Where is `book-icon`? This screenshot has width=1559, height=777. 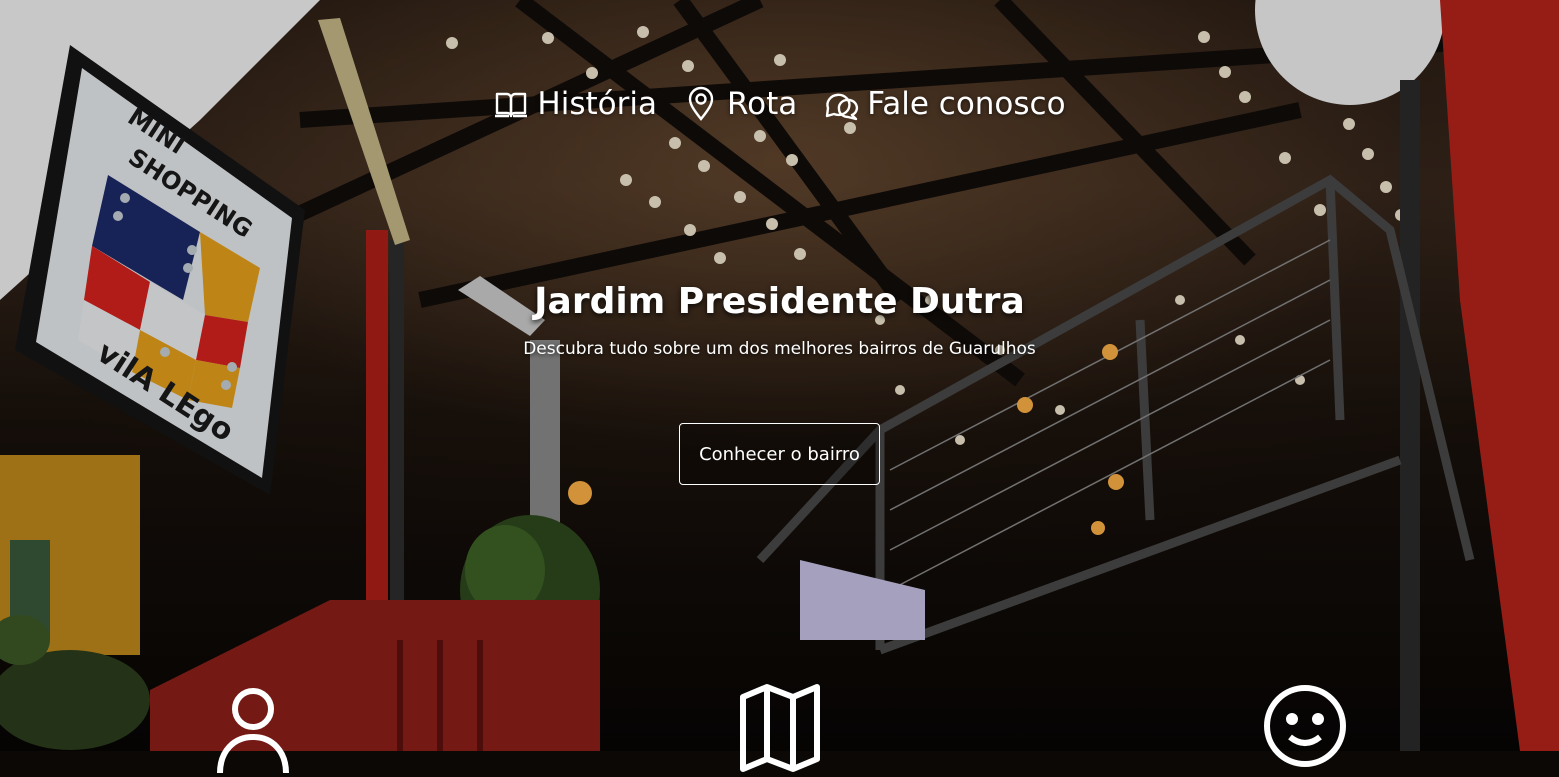
book-icon is located at coordinates (511, 104).